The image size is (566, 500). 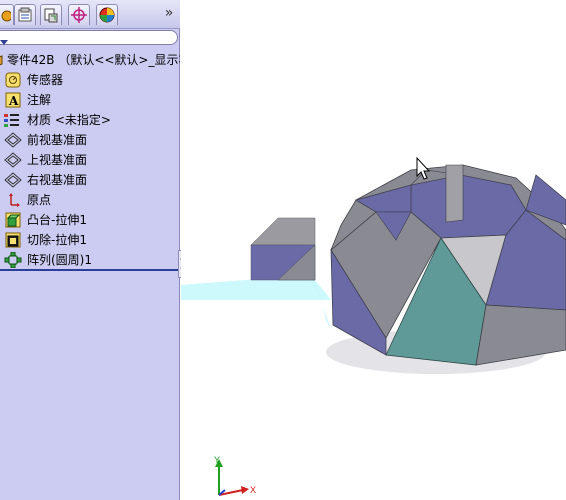 I want to click on feature-tree-icon, so click(x=6, y=16).